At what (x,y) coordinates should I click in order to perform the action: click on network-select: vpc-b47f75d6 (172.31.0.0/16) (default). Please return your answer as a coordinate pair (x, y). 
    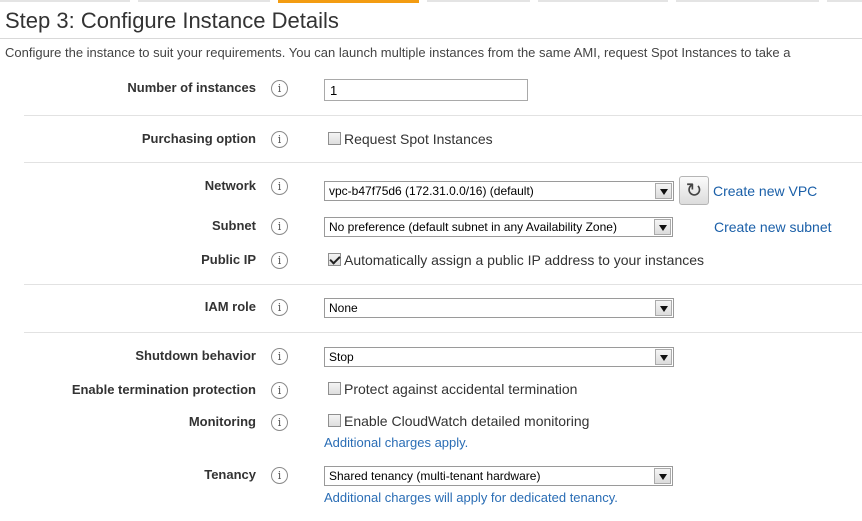
    Looking at the image, I should click on (499, 191).